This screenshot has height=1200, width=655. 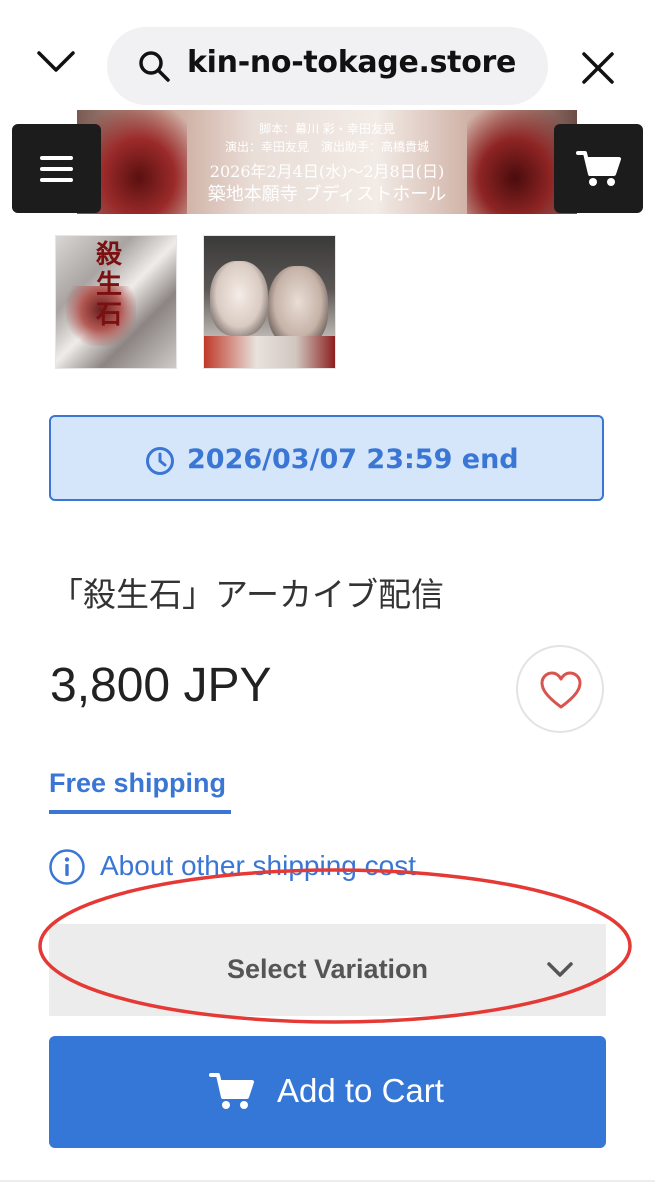 I want to click on favorite-button, so click(x=560, y=689).